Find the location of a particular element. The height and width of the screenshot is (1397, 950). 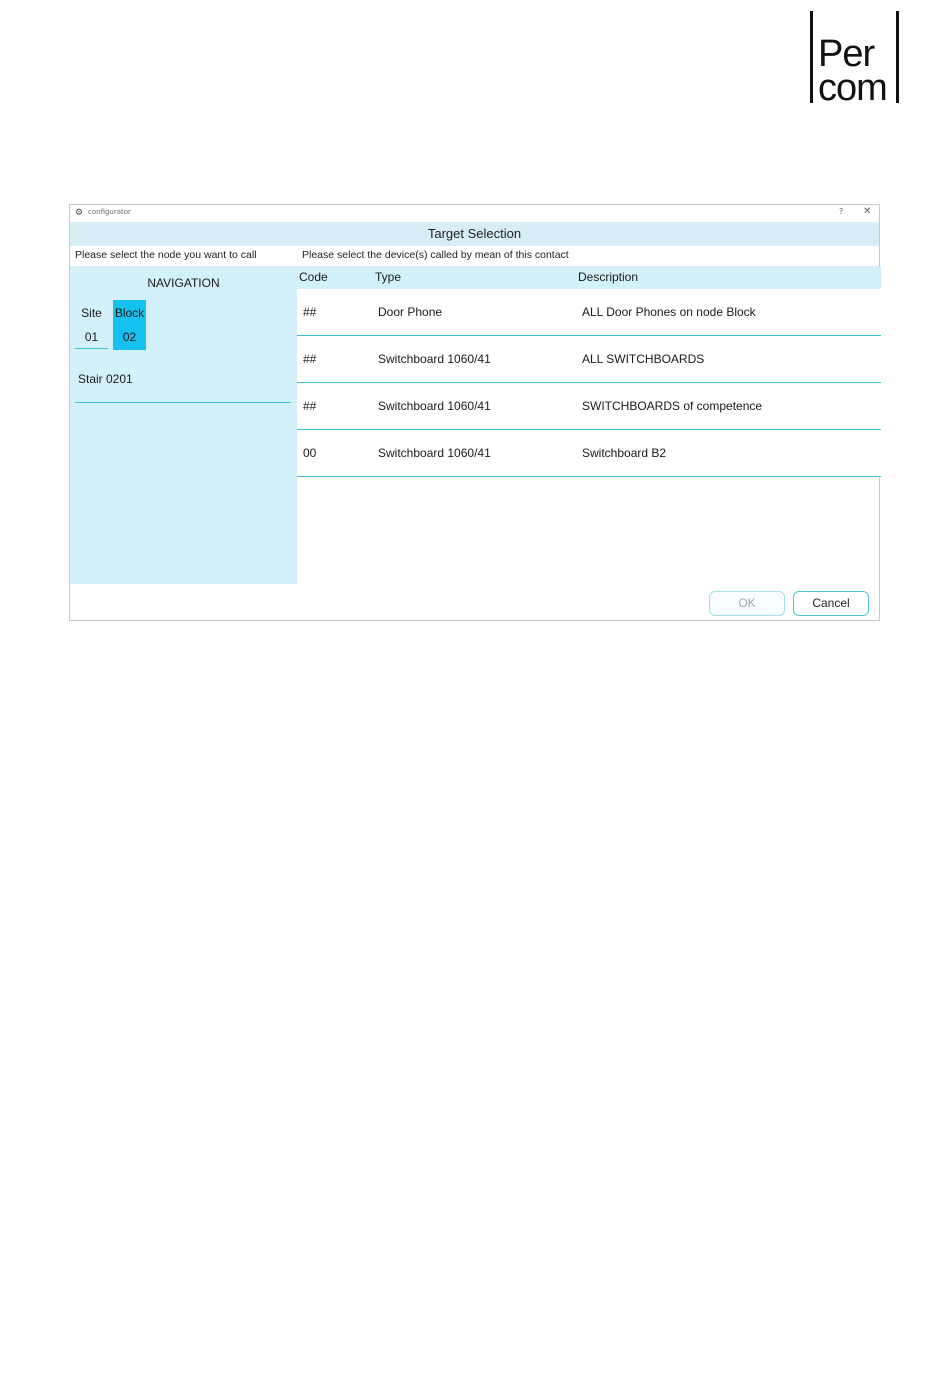

dialog-title: Target Selection is located at coordinates (474, 234).